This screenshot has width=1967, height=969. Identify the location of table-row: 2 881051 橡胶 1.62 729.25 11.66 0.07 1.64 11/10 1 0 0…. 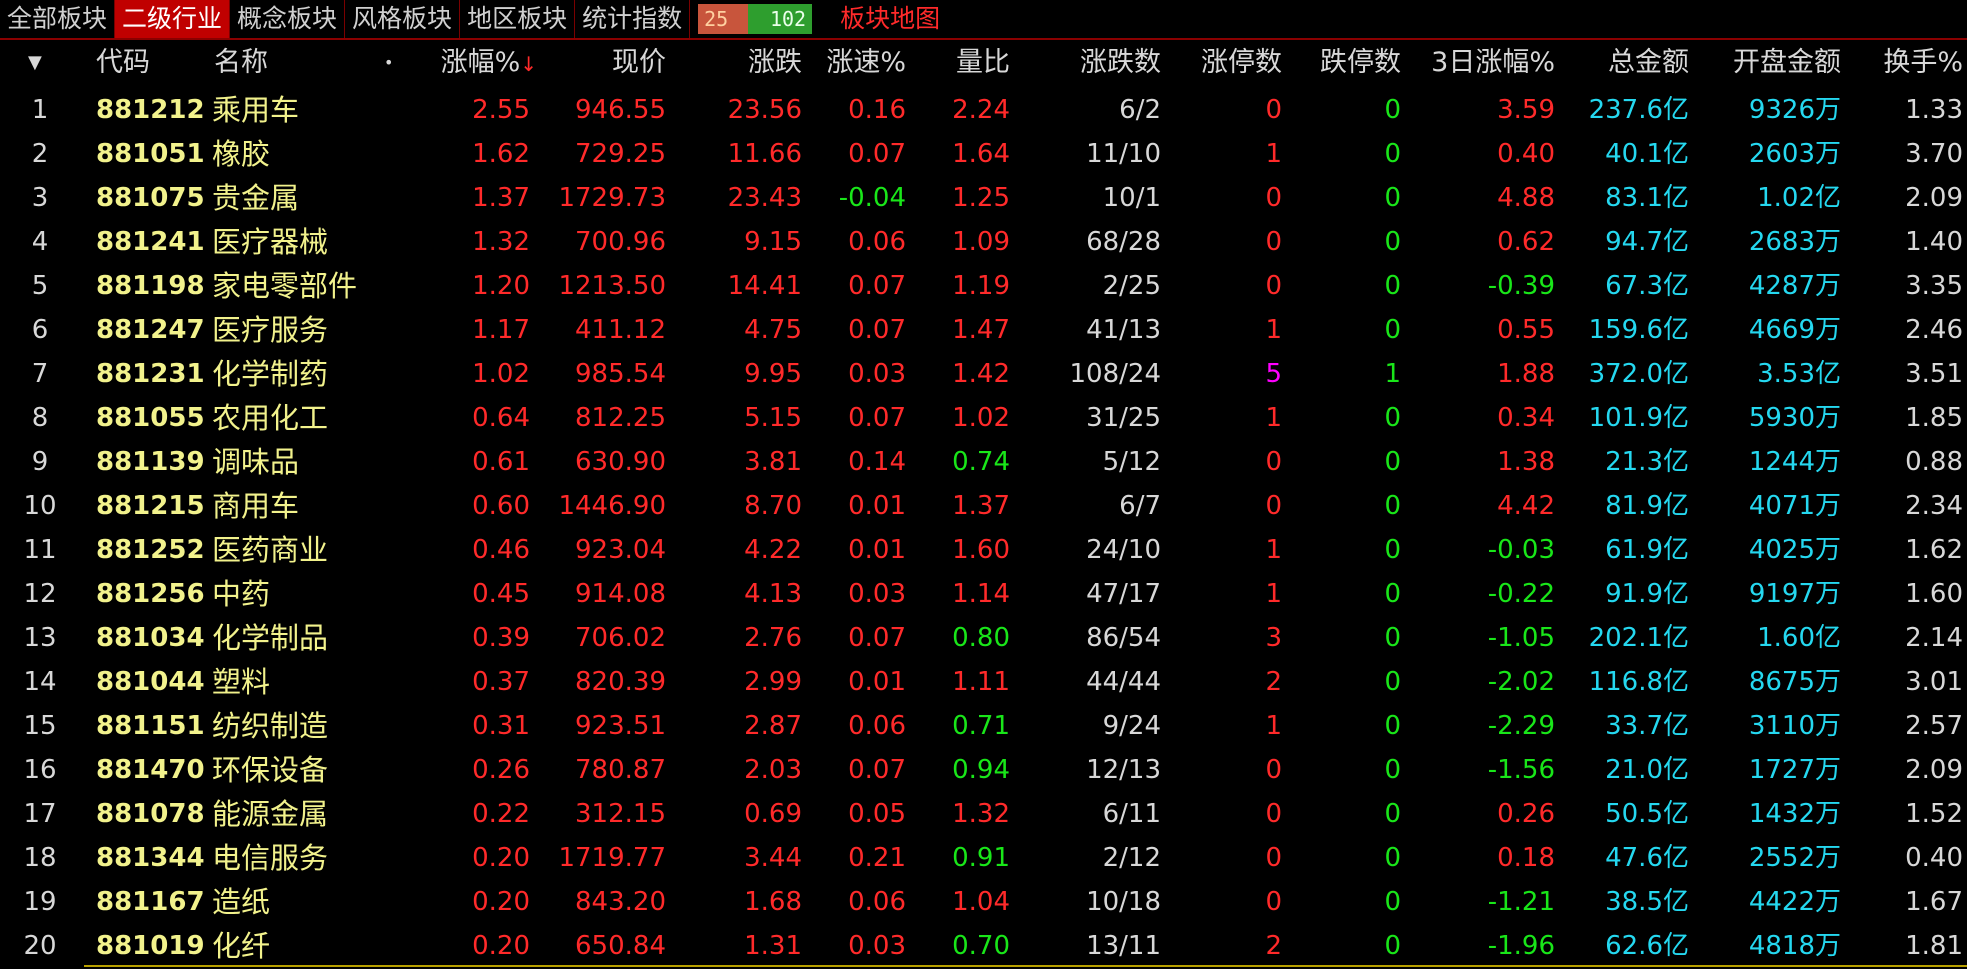
(983, 154).